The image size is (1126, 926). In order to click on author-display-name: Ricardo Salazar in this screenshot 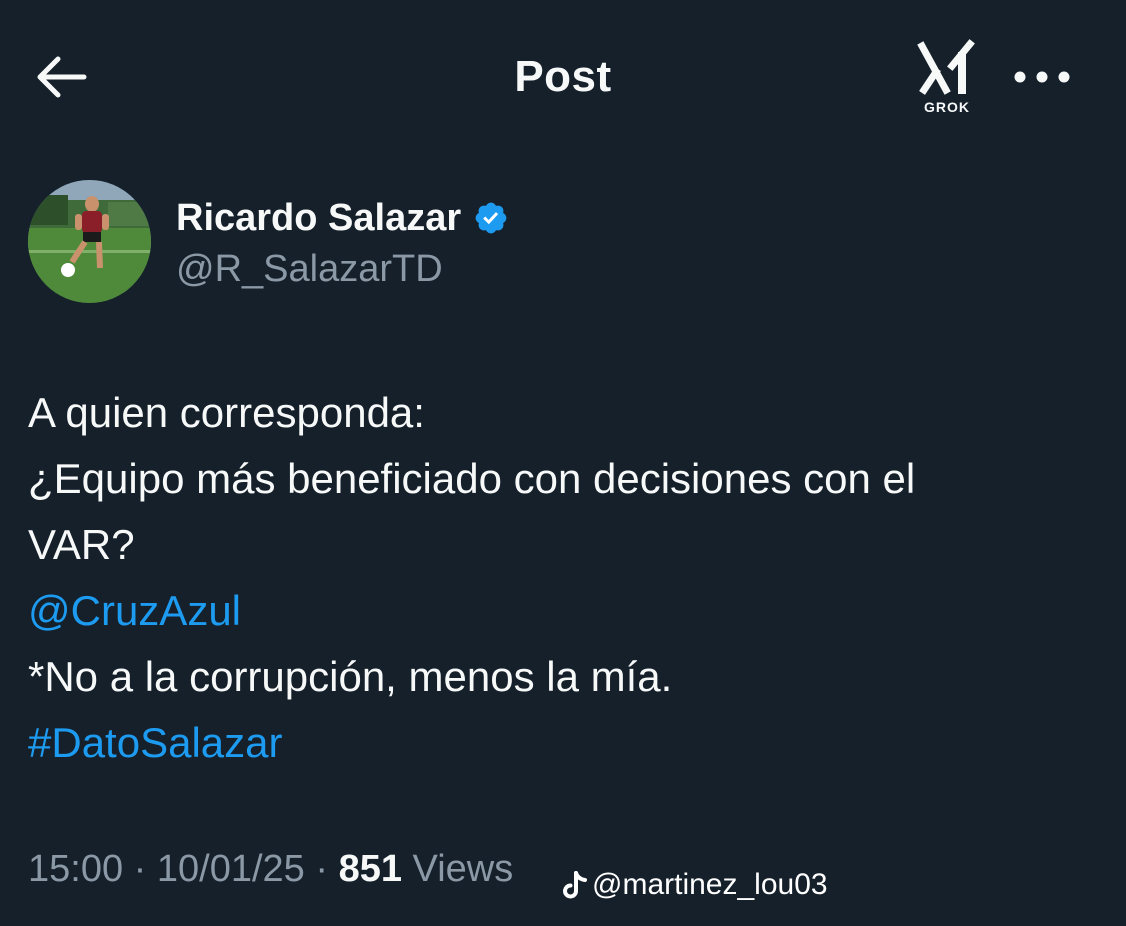, I will do `click(318, 218)`.